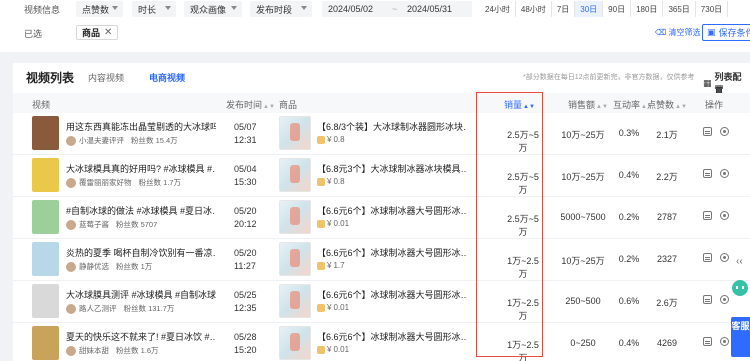 The height and width of the screenshot is (361, 750). Describe the element at coordinates (250, 104) in the screenshot. I see `header-publish-time: 发布时间▲▼` at that location.